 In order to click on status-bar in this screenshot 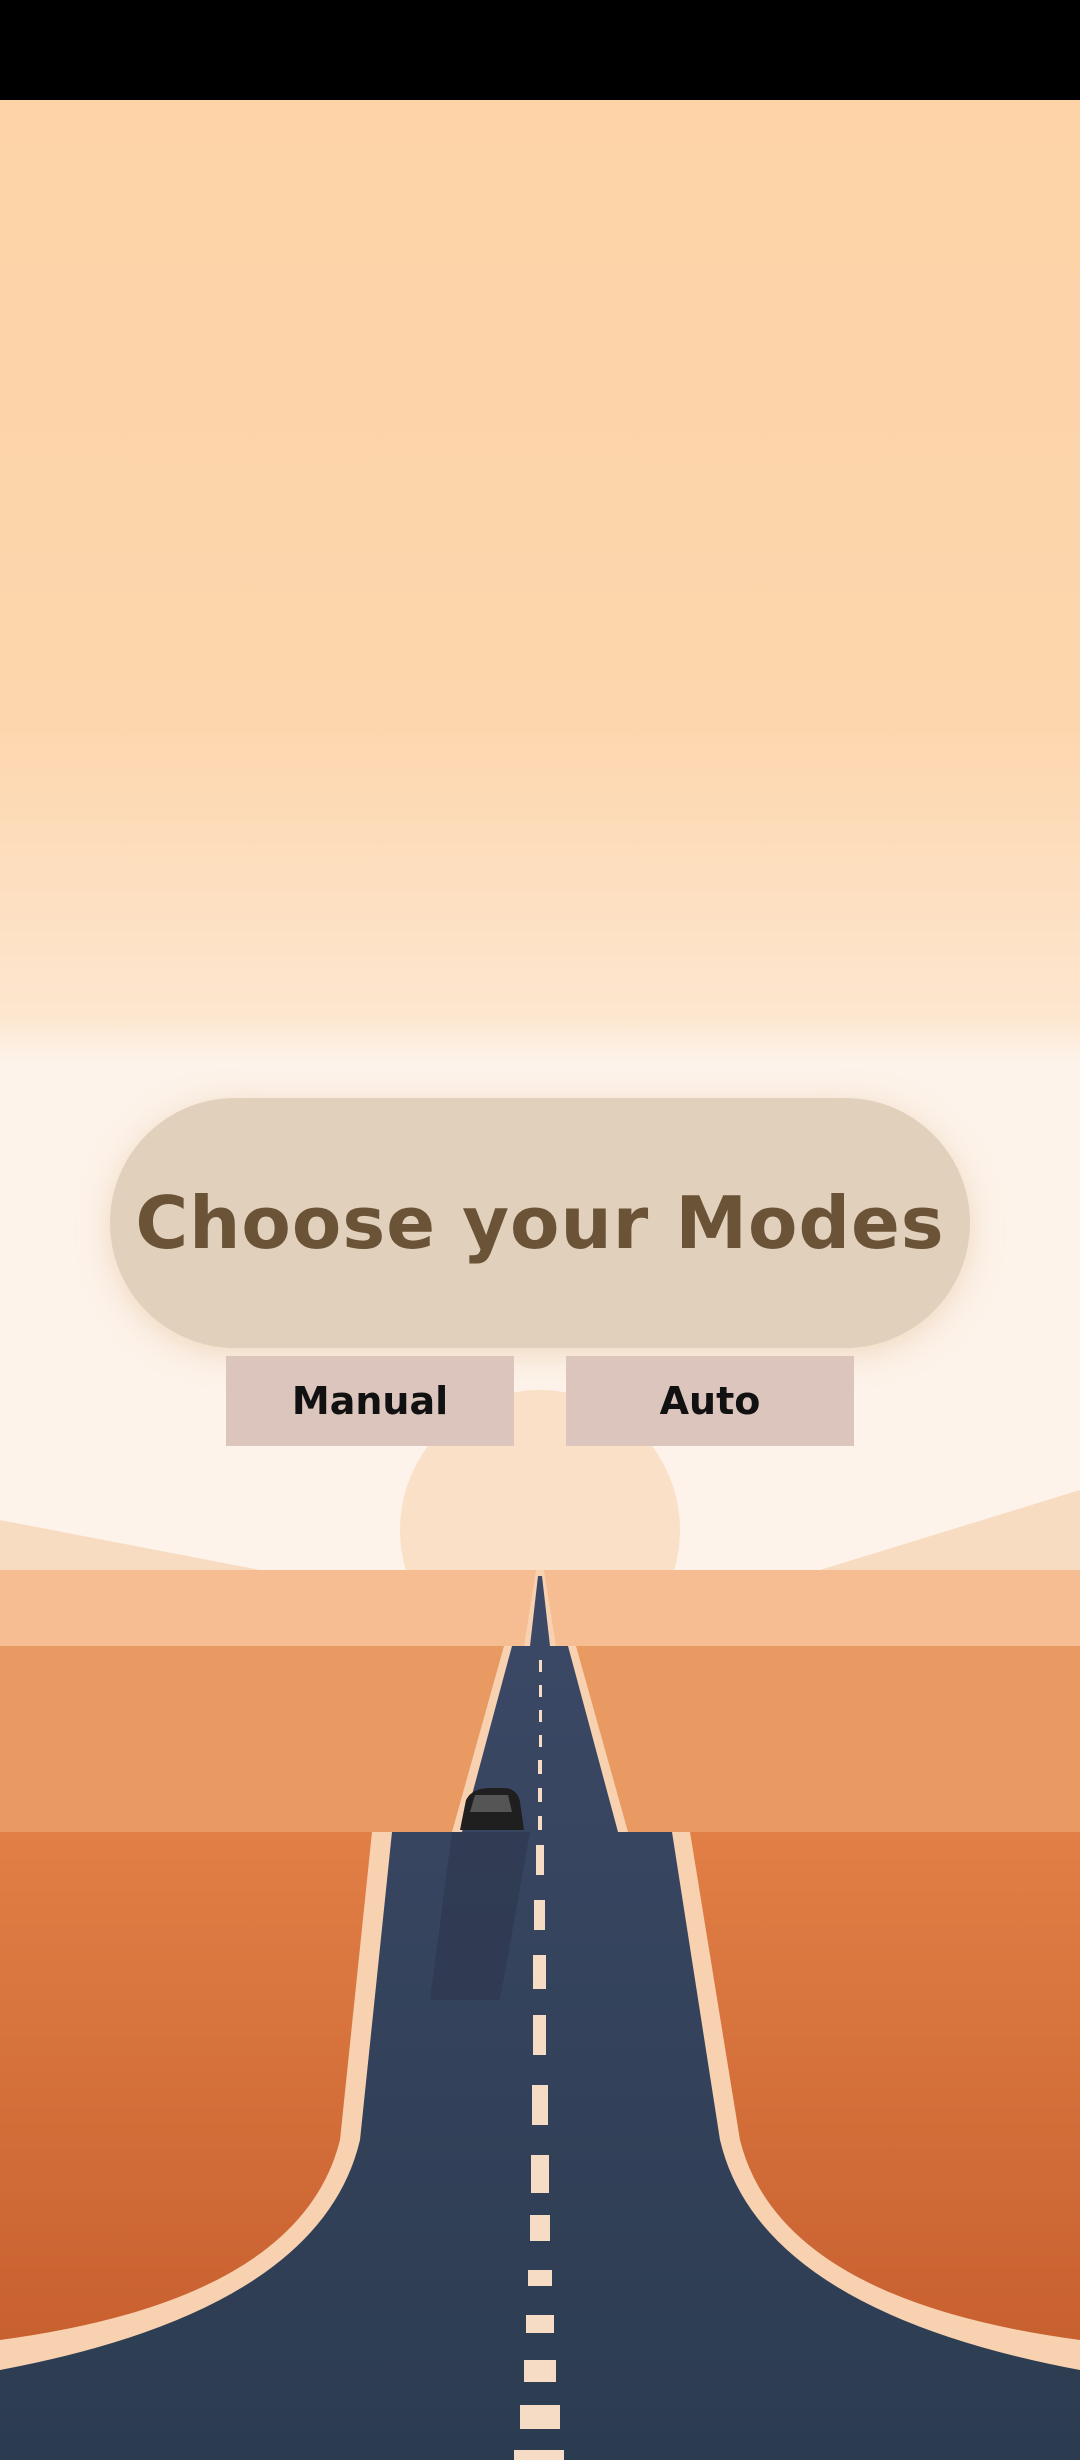, I will do `click(540, 50)`.